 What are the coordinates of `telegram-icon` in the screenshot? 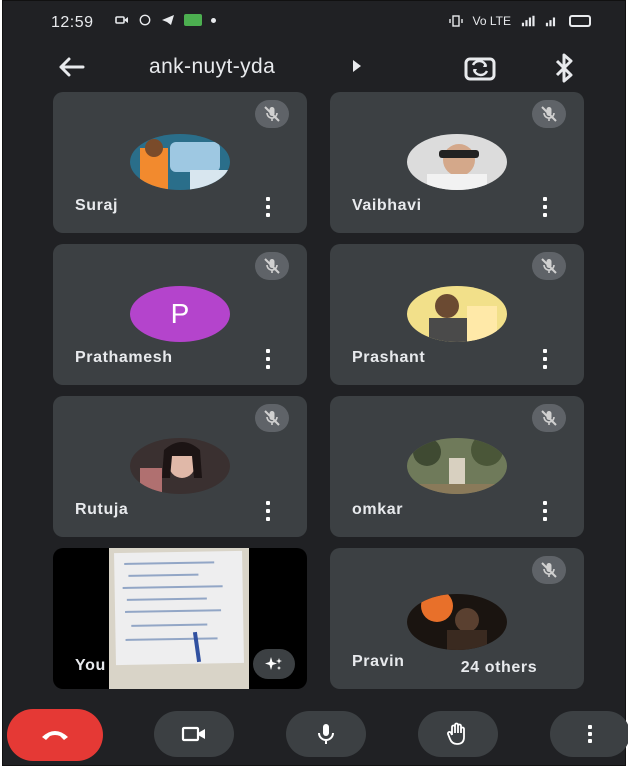 It's located at (168, 20).